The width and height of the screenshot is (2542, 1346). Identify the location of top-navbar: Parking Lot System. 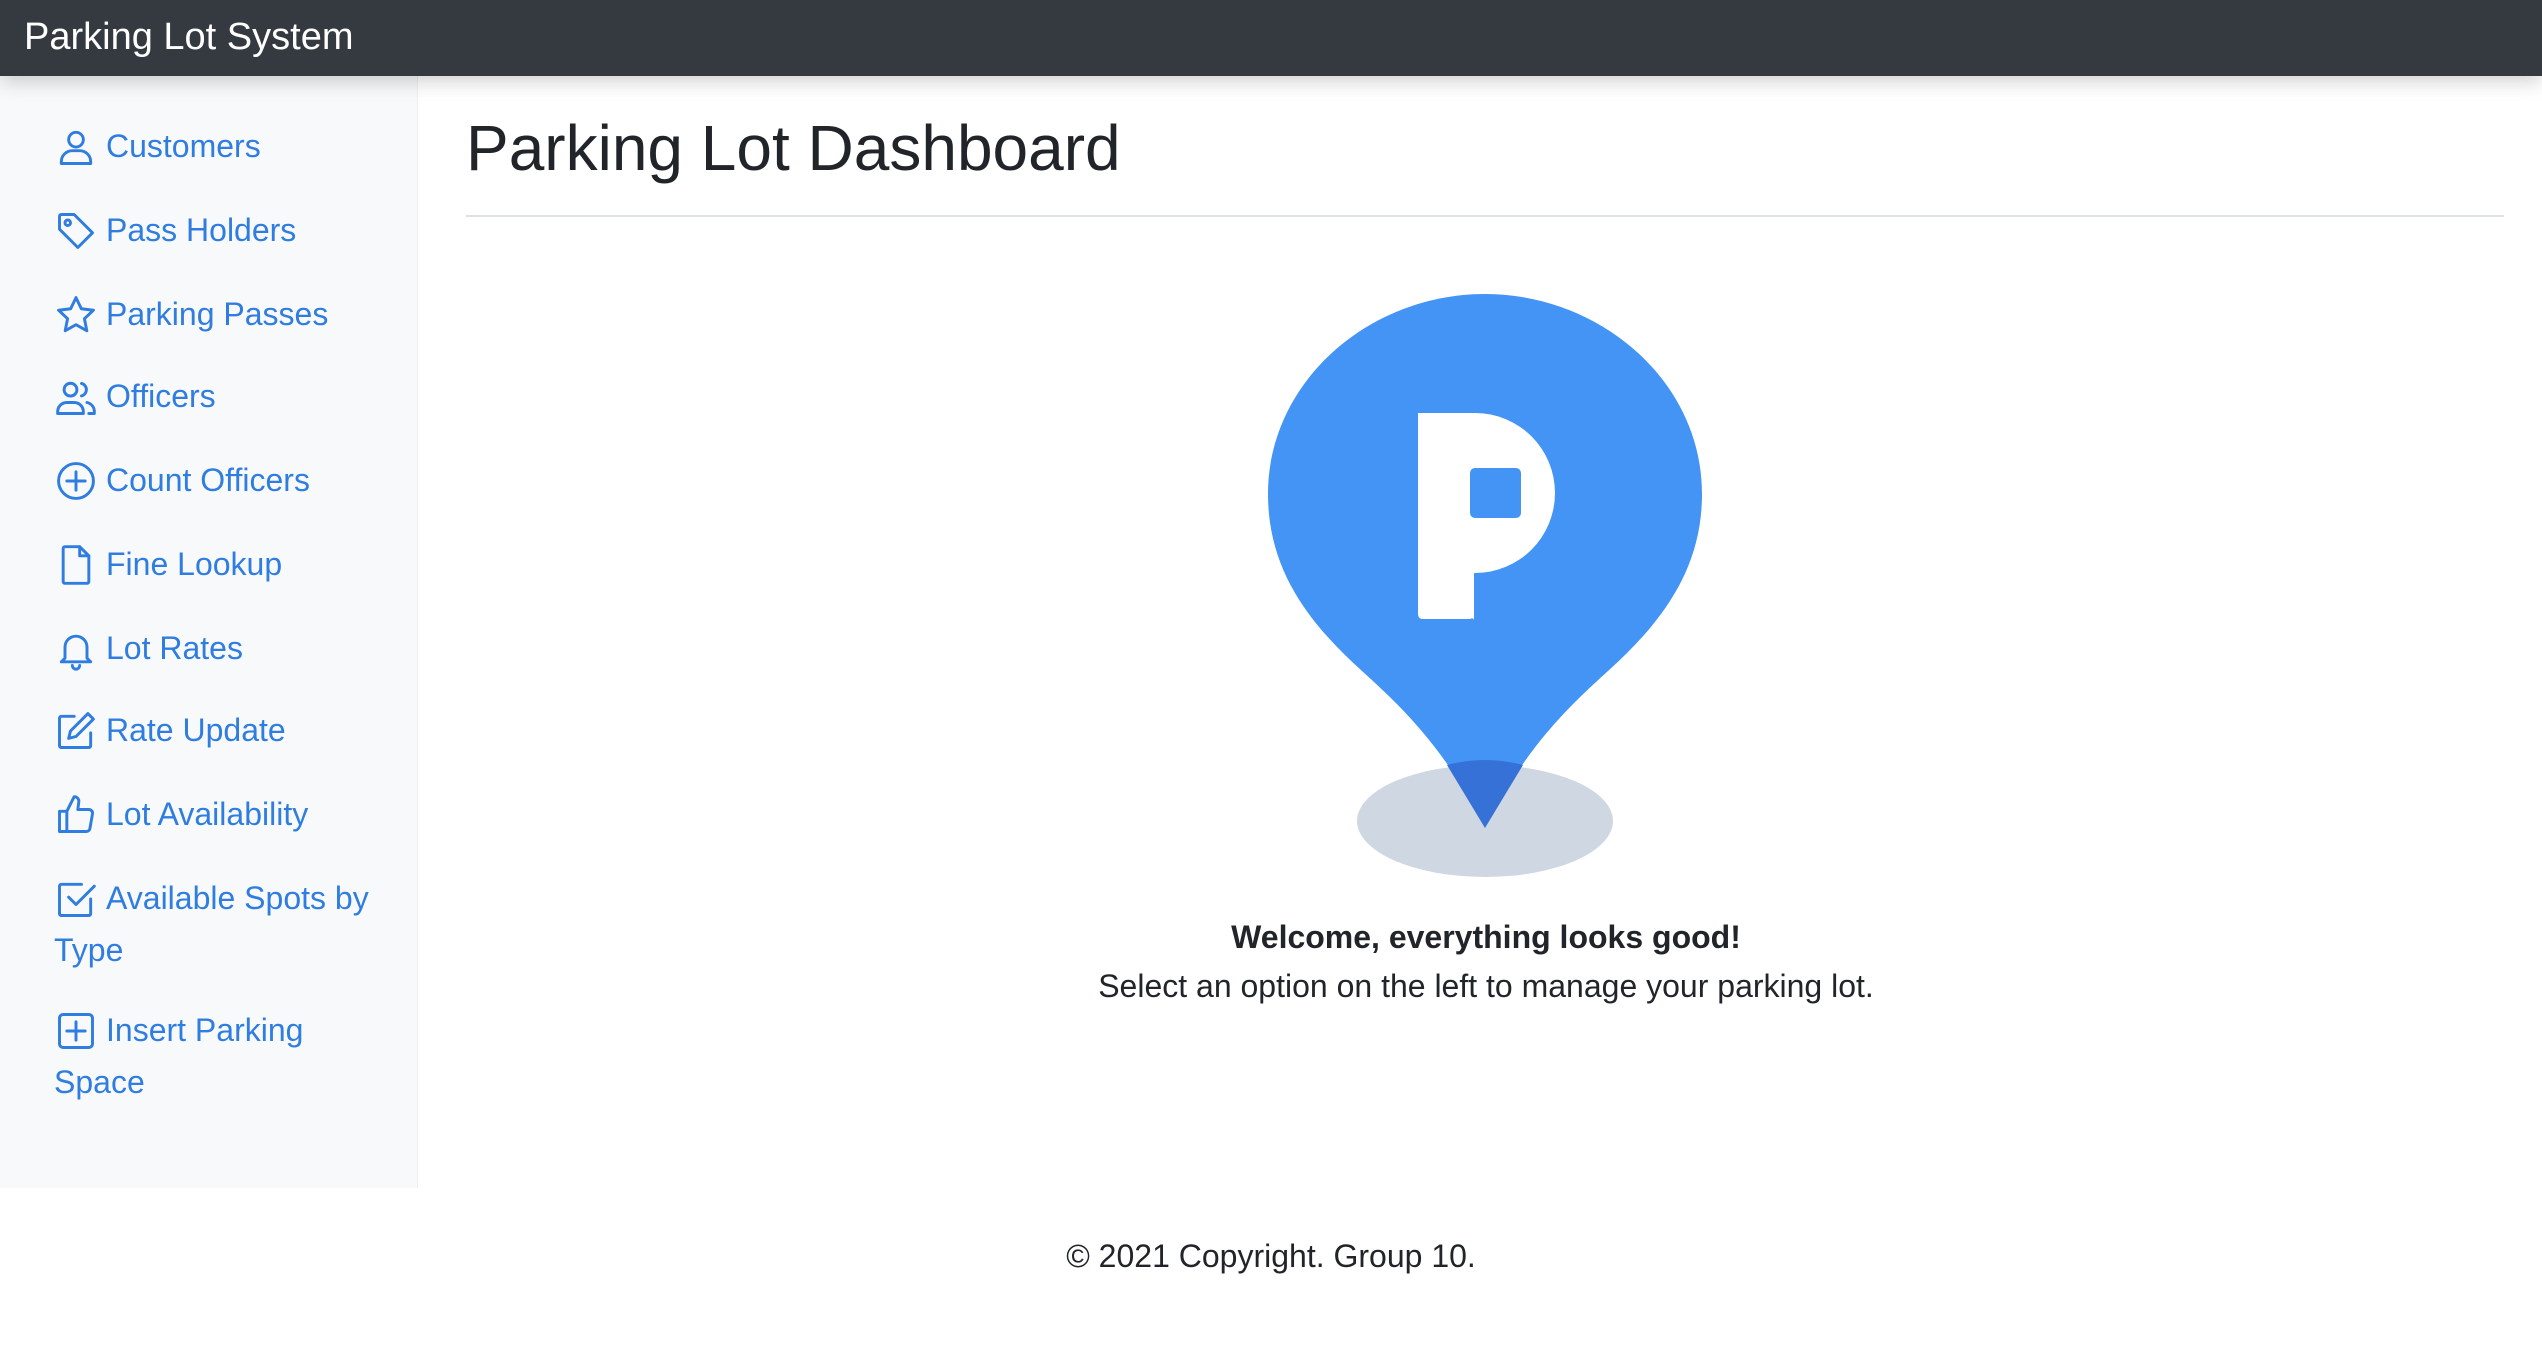
(1271, 38).